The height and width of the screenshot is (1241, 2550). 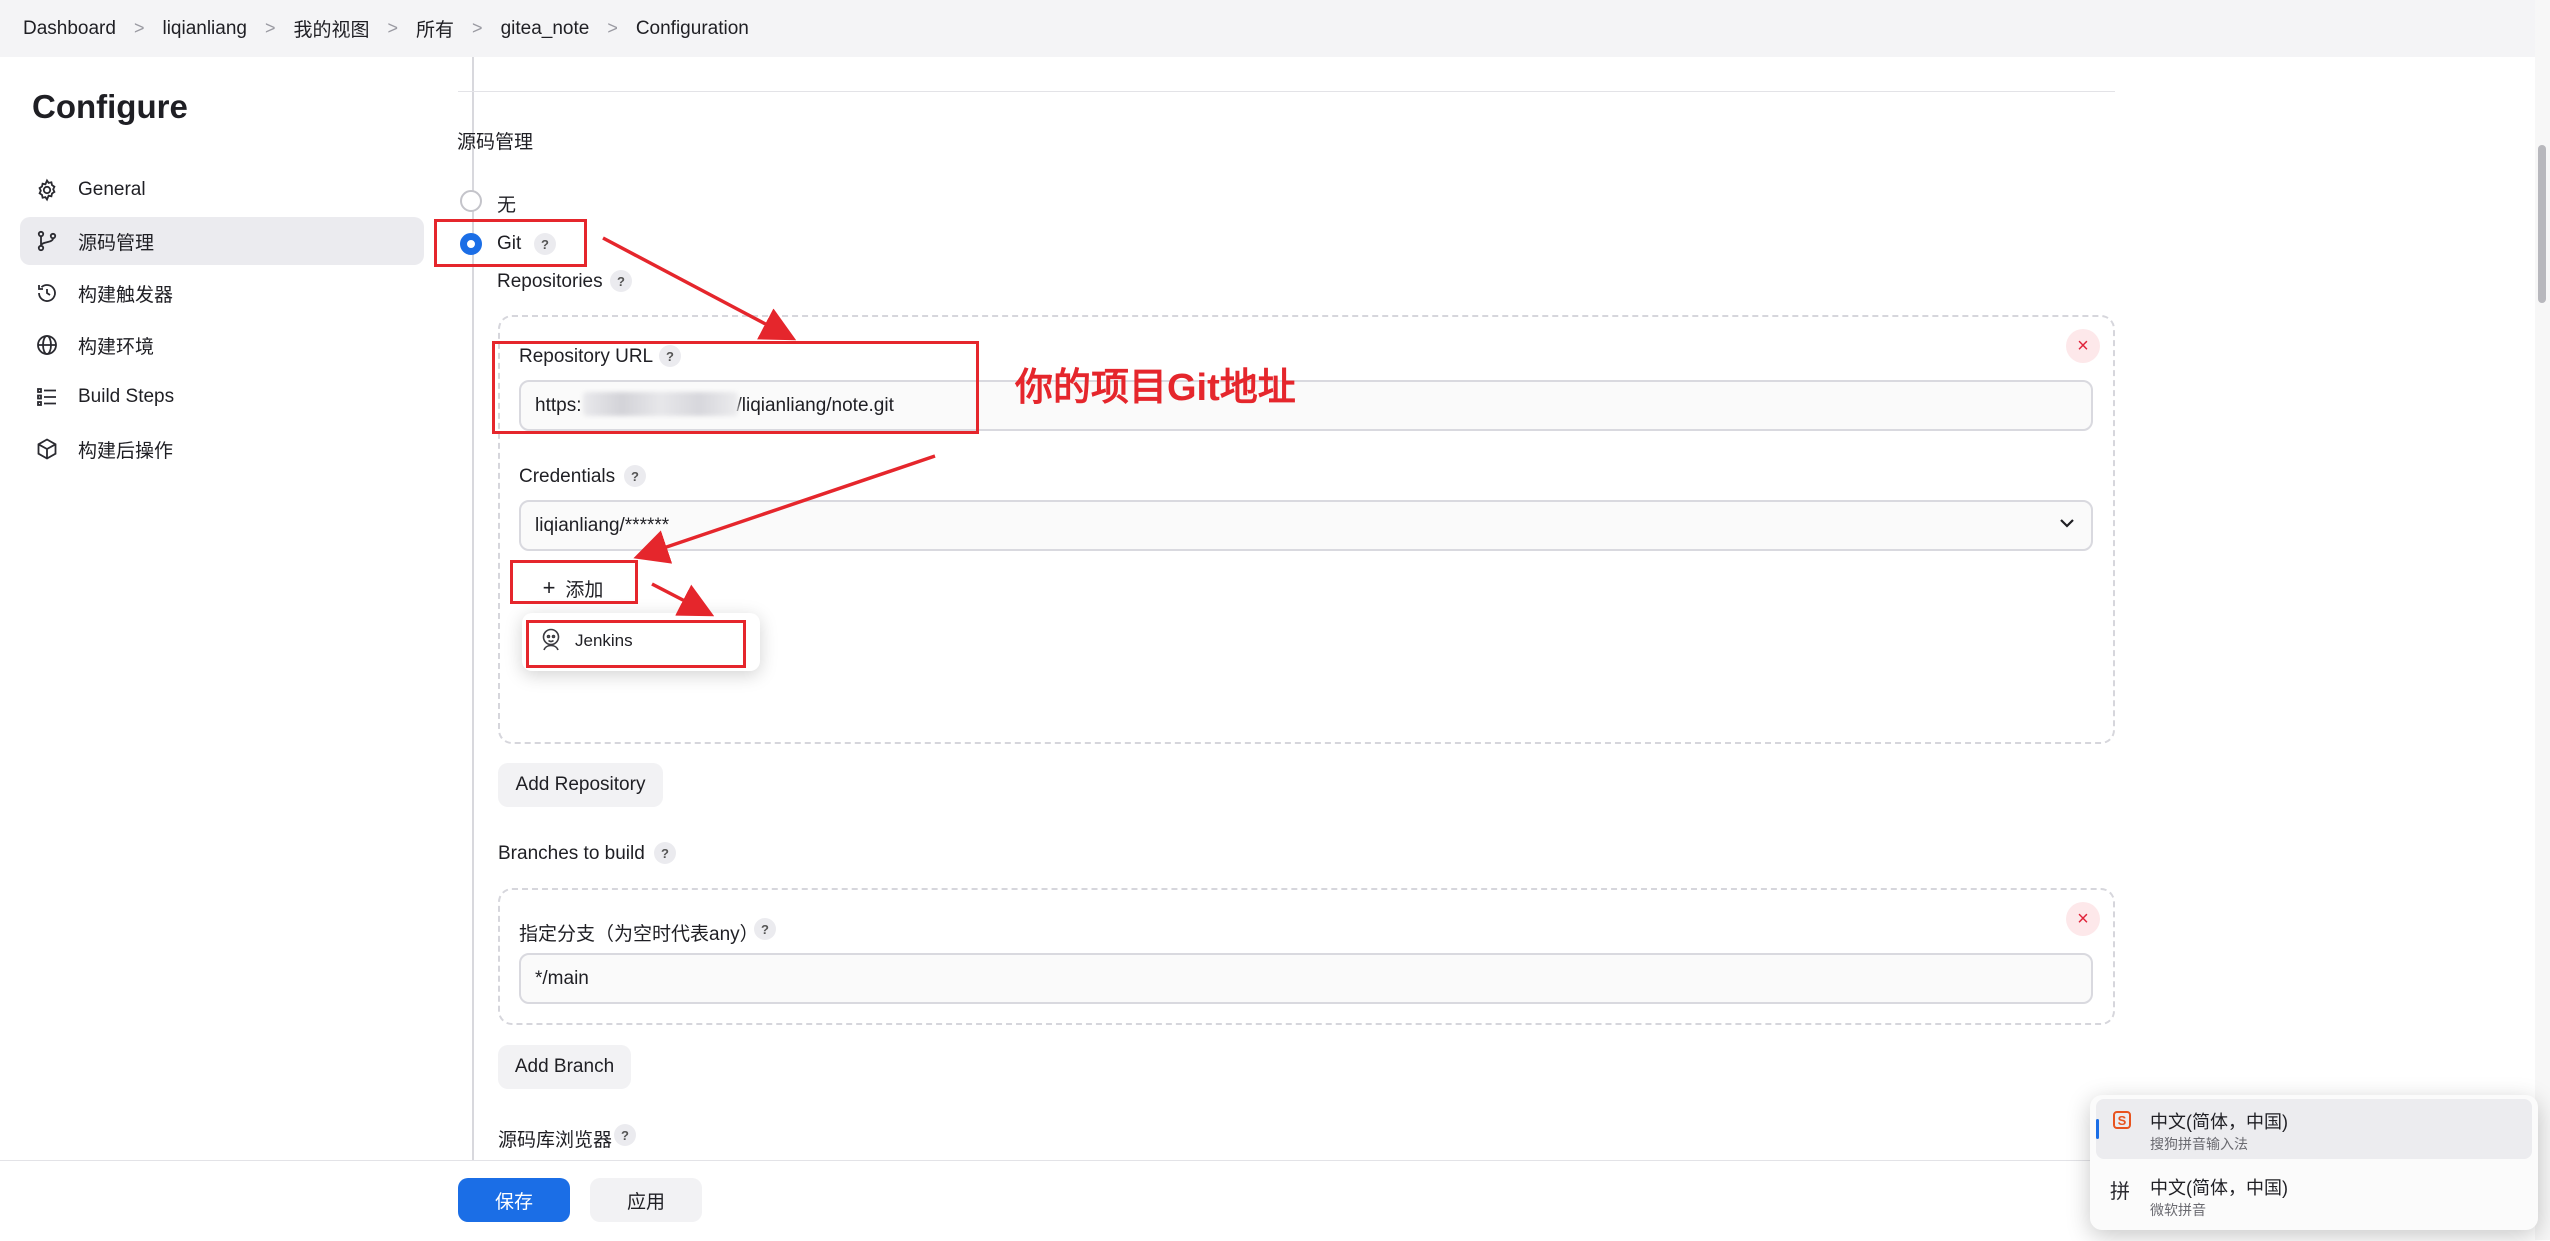 What do you see at coordinates (2314, 1162) in the screenshot?
I see `ime-switcher: S 中文(简体，中国) 搜狗拼音输入法 拼 中文(简体，中国) 微软拼音` at bounding box center [2314, 1162].